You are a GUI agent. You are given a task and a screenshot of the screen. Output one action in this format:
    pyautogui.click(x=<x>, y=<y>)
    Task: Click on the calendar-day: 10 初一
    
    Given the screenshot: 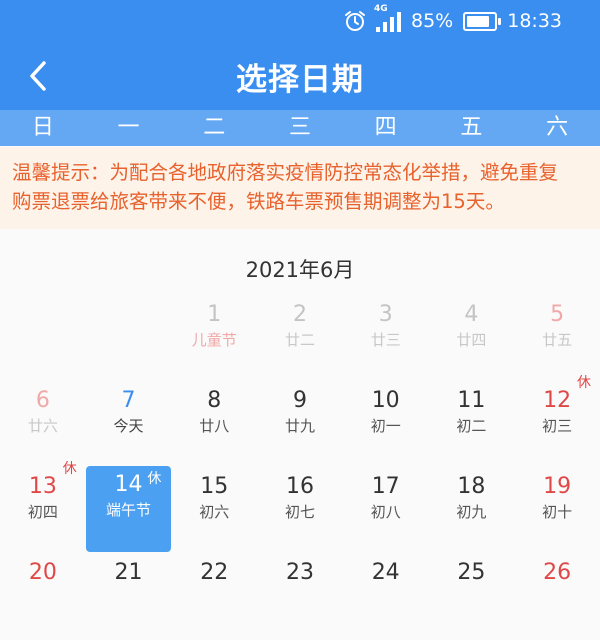 What is the action you would take?
    pyautogui.click(x=386, y=425)
    